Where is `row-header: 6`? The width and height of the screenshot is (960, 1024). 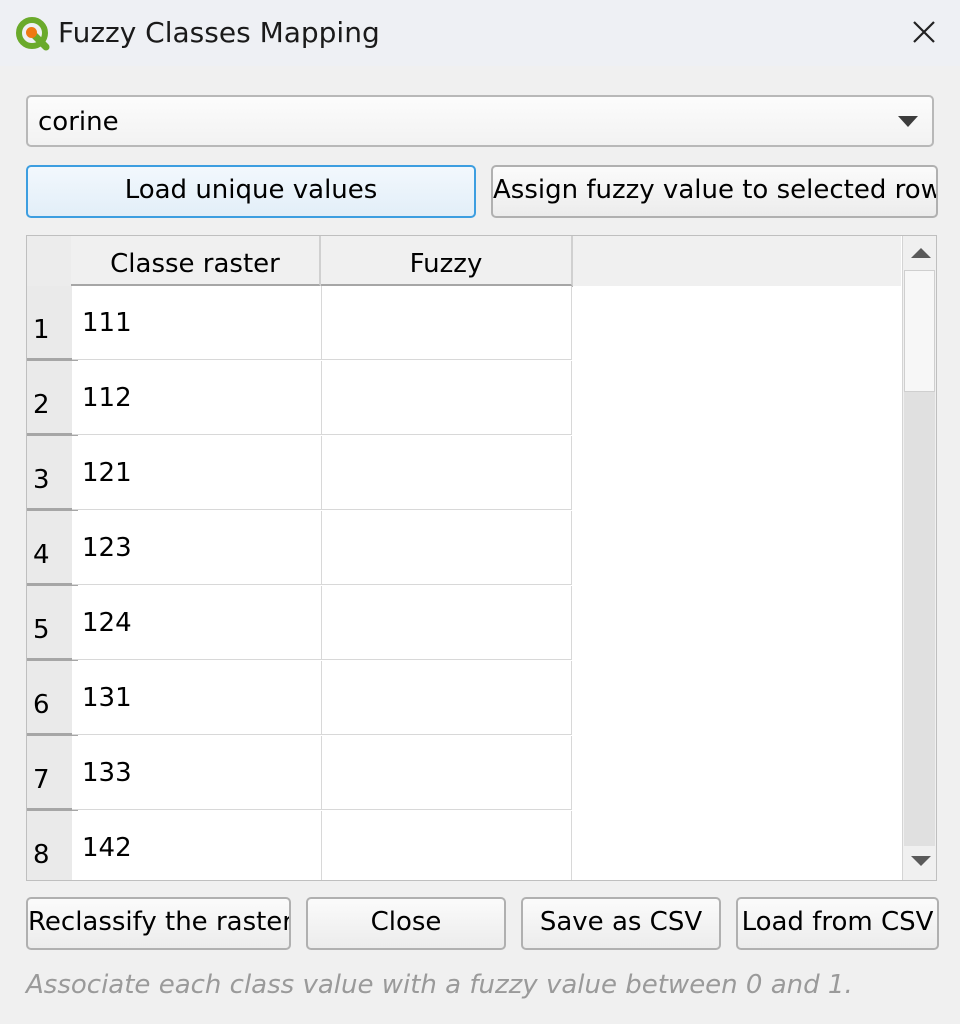 row-header: 6 is located at coordinates (52, 698).